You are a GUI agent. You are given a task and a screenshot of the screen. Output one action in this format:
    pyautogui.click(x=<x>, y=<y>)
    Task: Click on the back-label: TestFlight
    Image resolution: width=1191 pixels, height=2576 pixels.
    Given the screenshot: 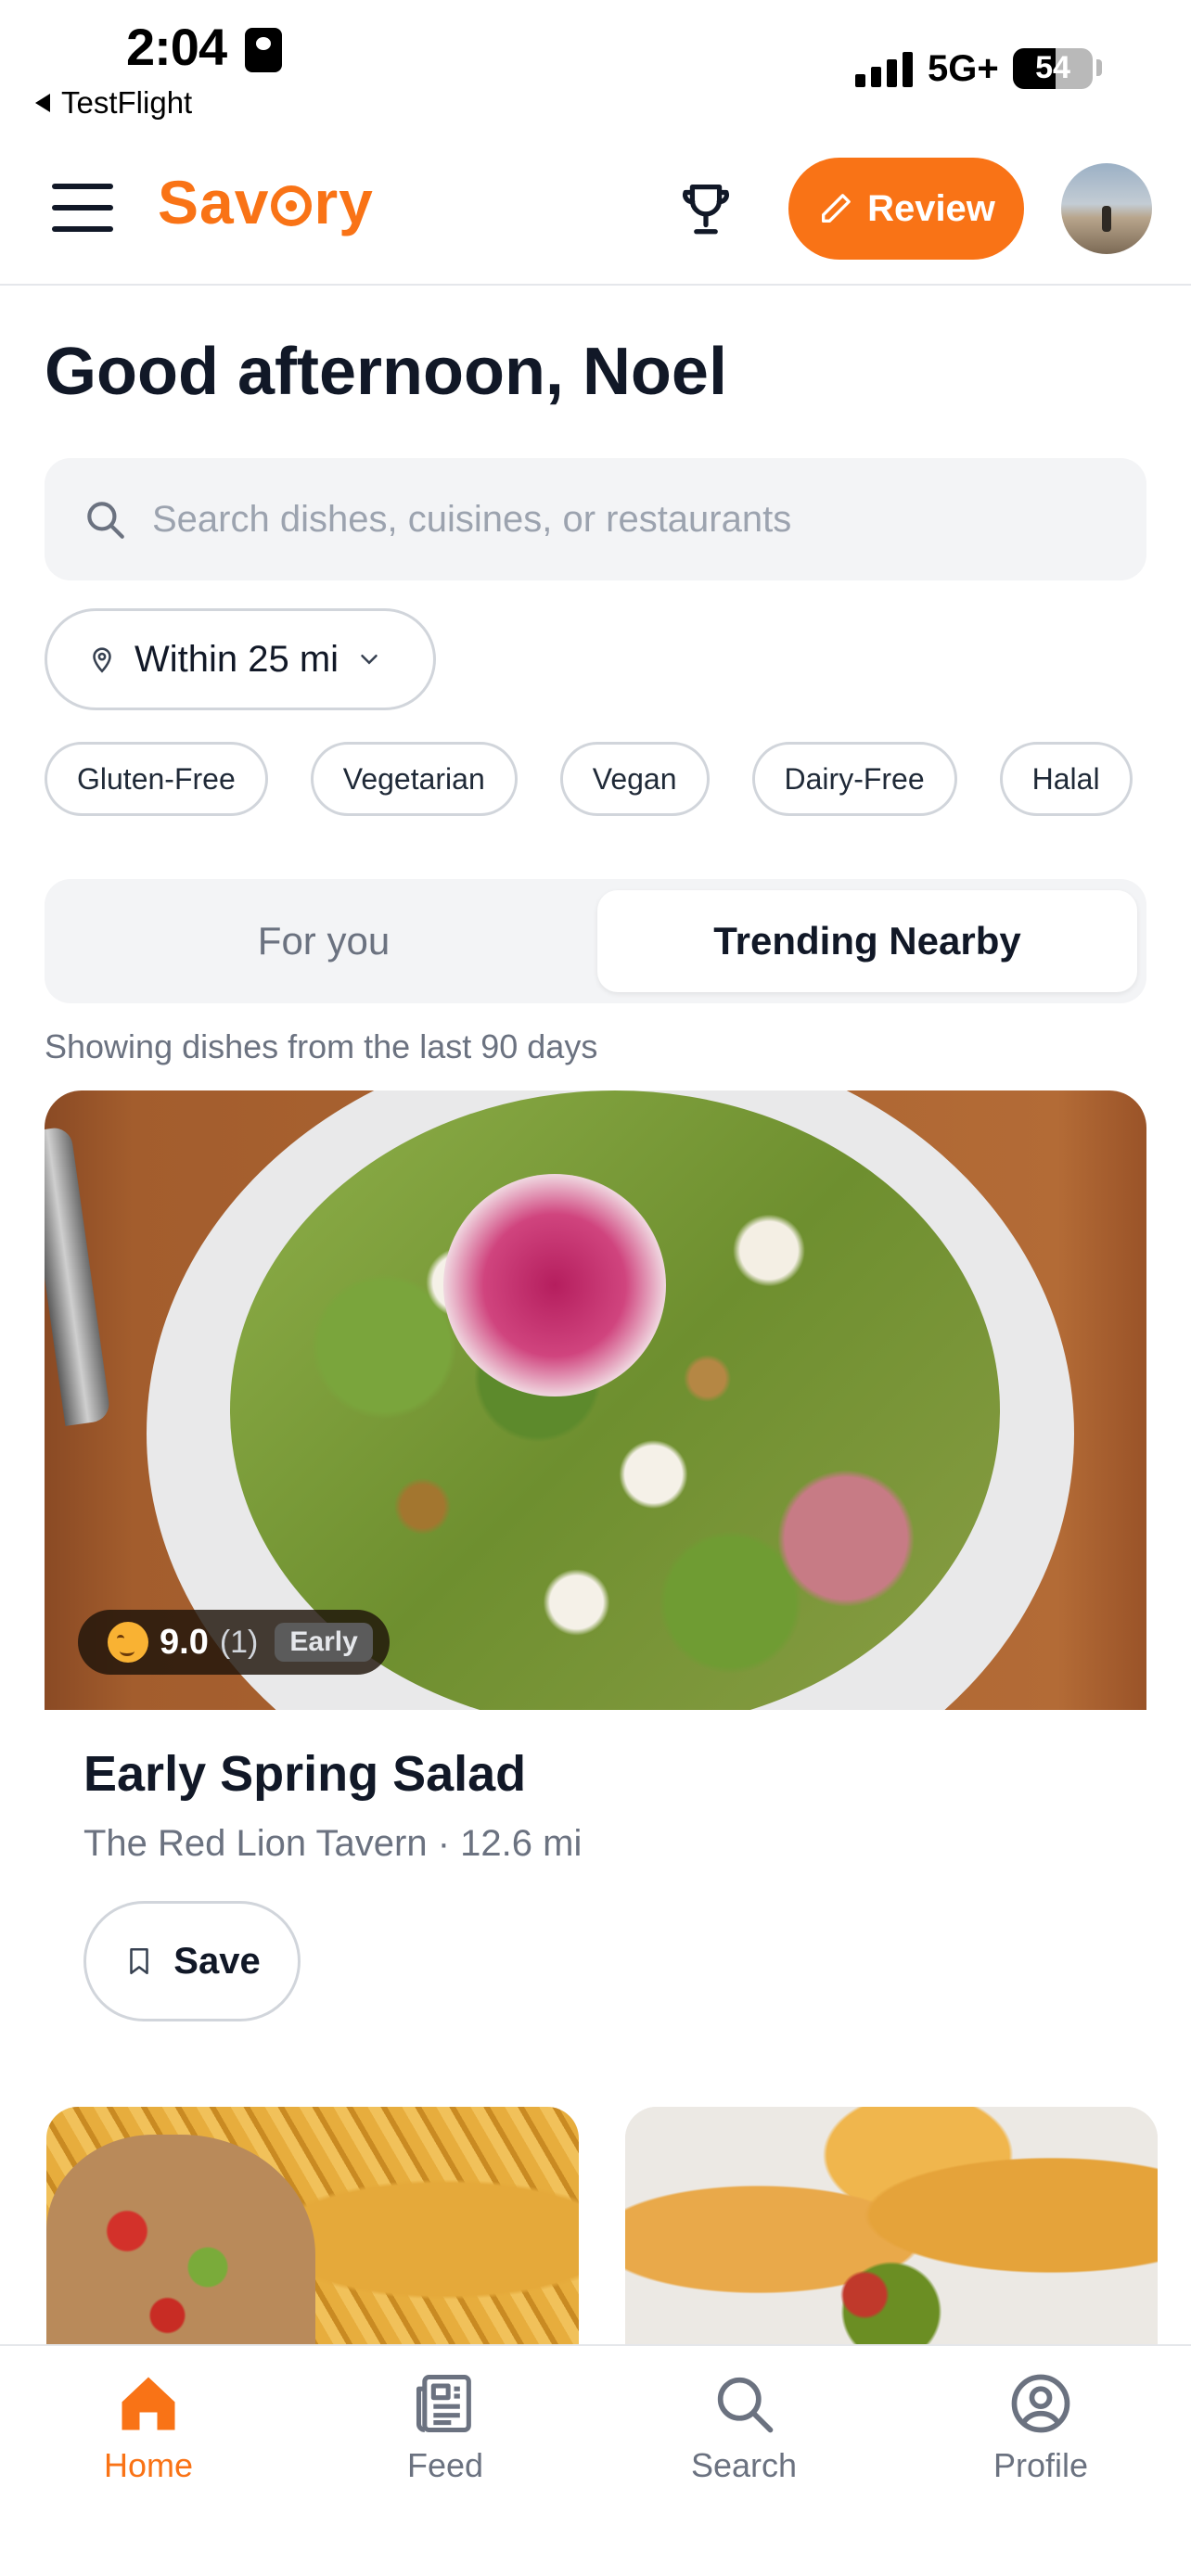 What is the action you would take?
    pyautogui.click(x=127, y=102)
    